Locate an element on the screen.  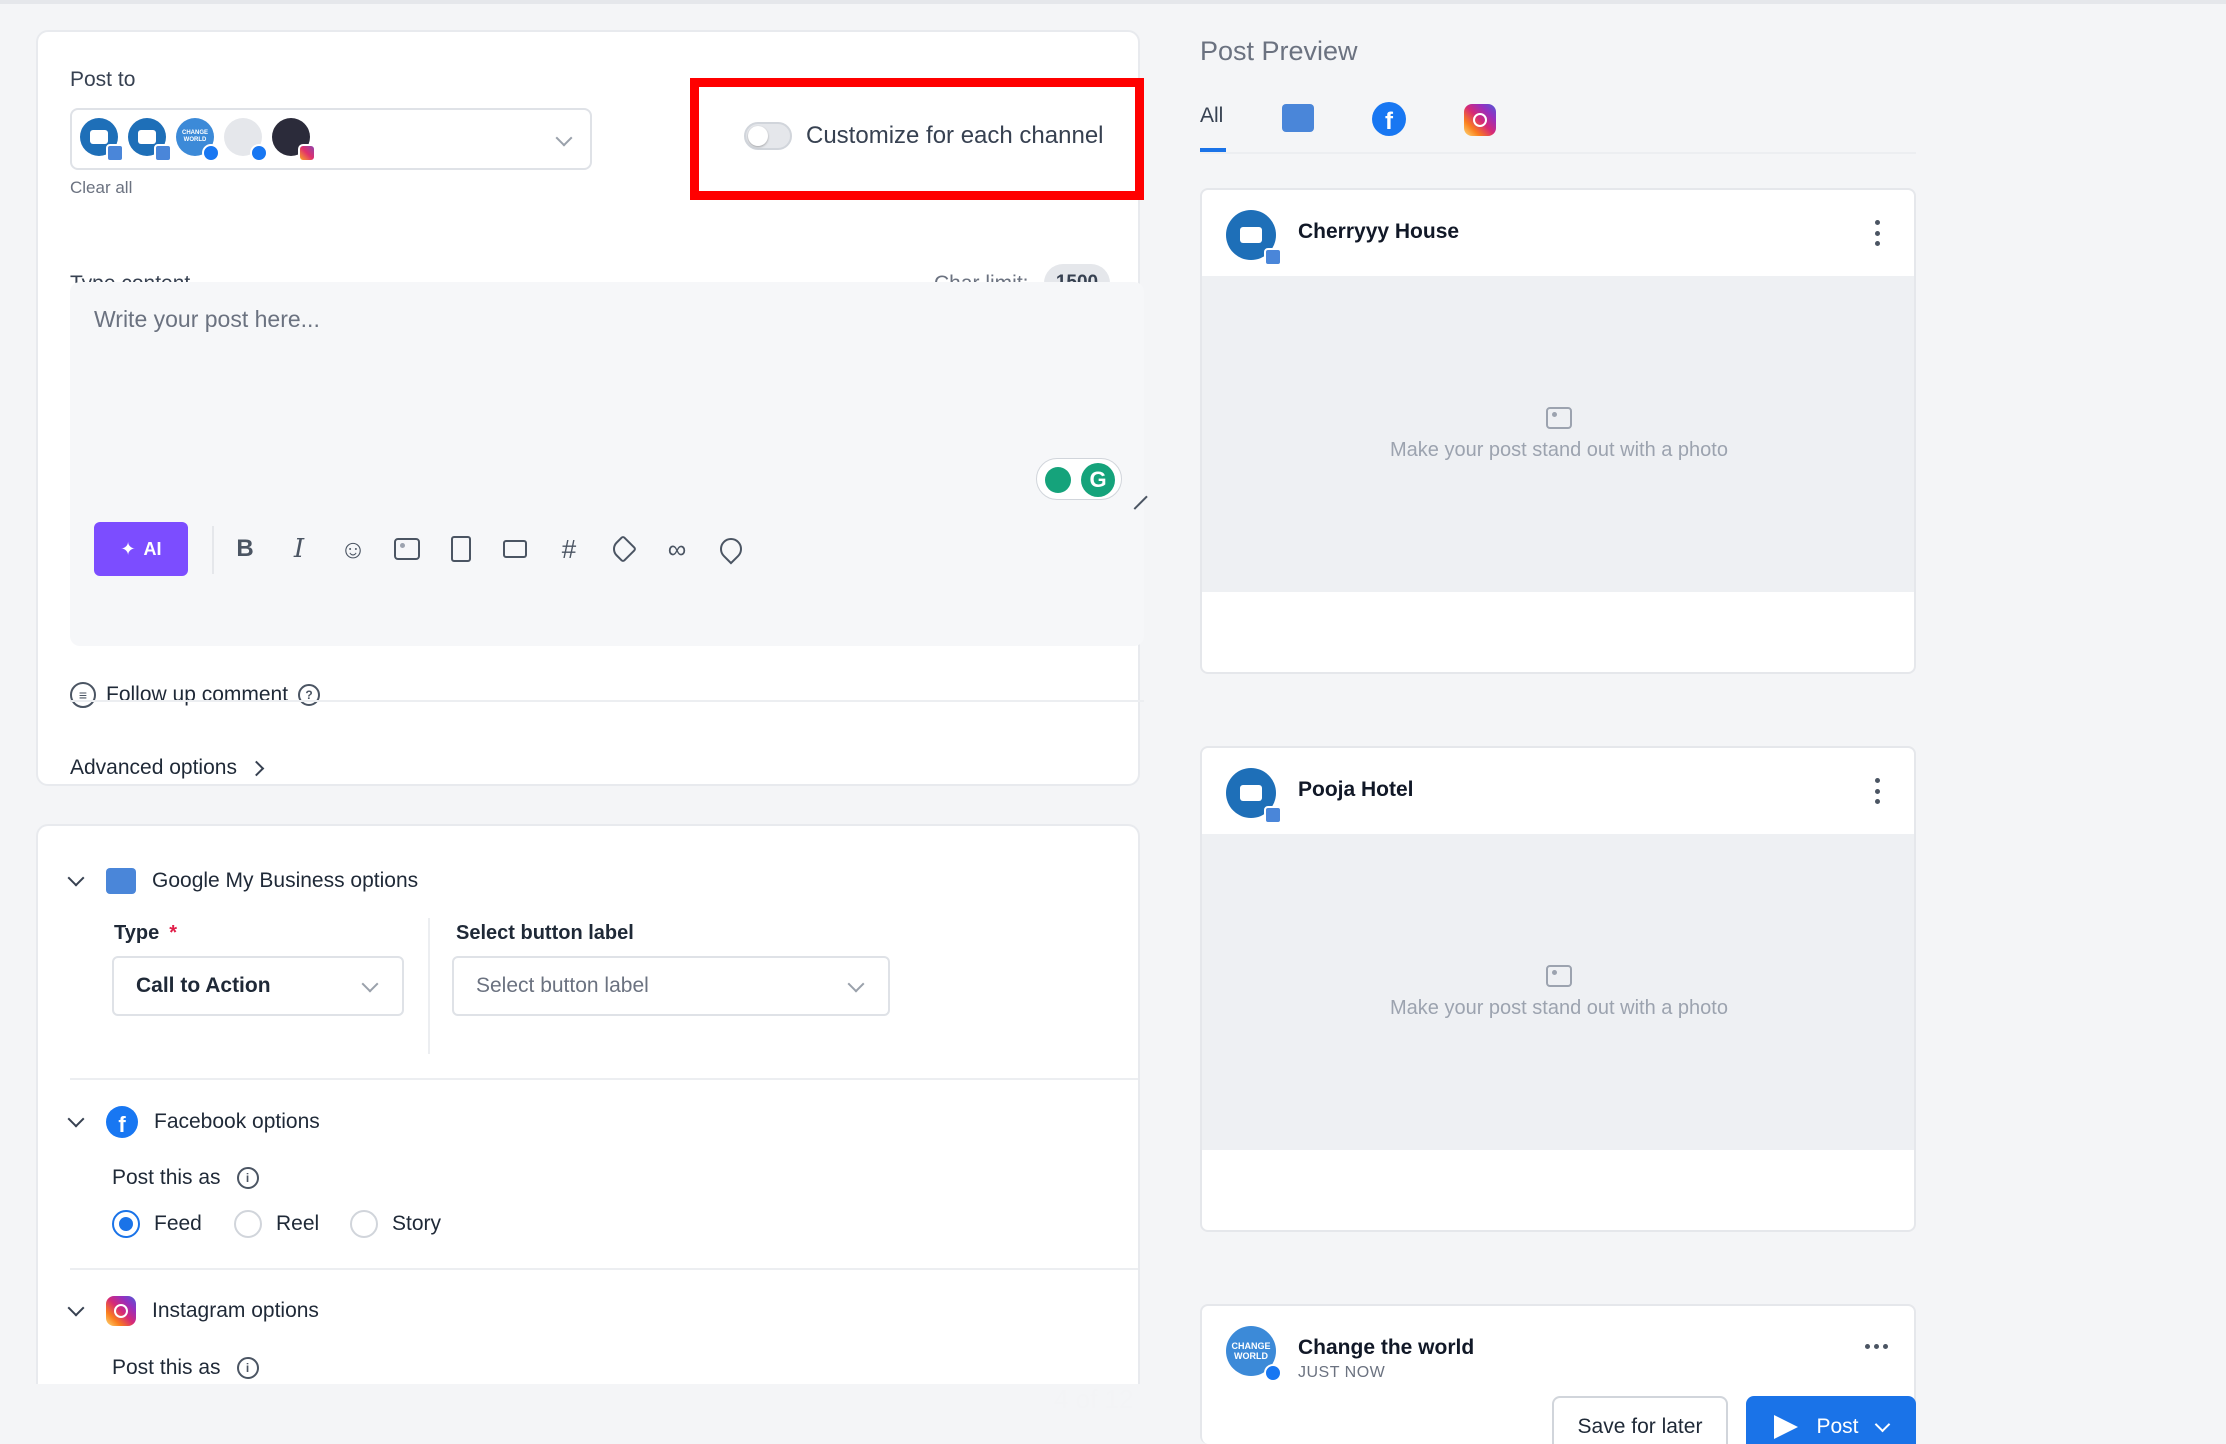
radio-feed: Feed is located at coordinates (157, 1224).